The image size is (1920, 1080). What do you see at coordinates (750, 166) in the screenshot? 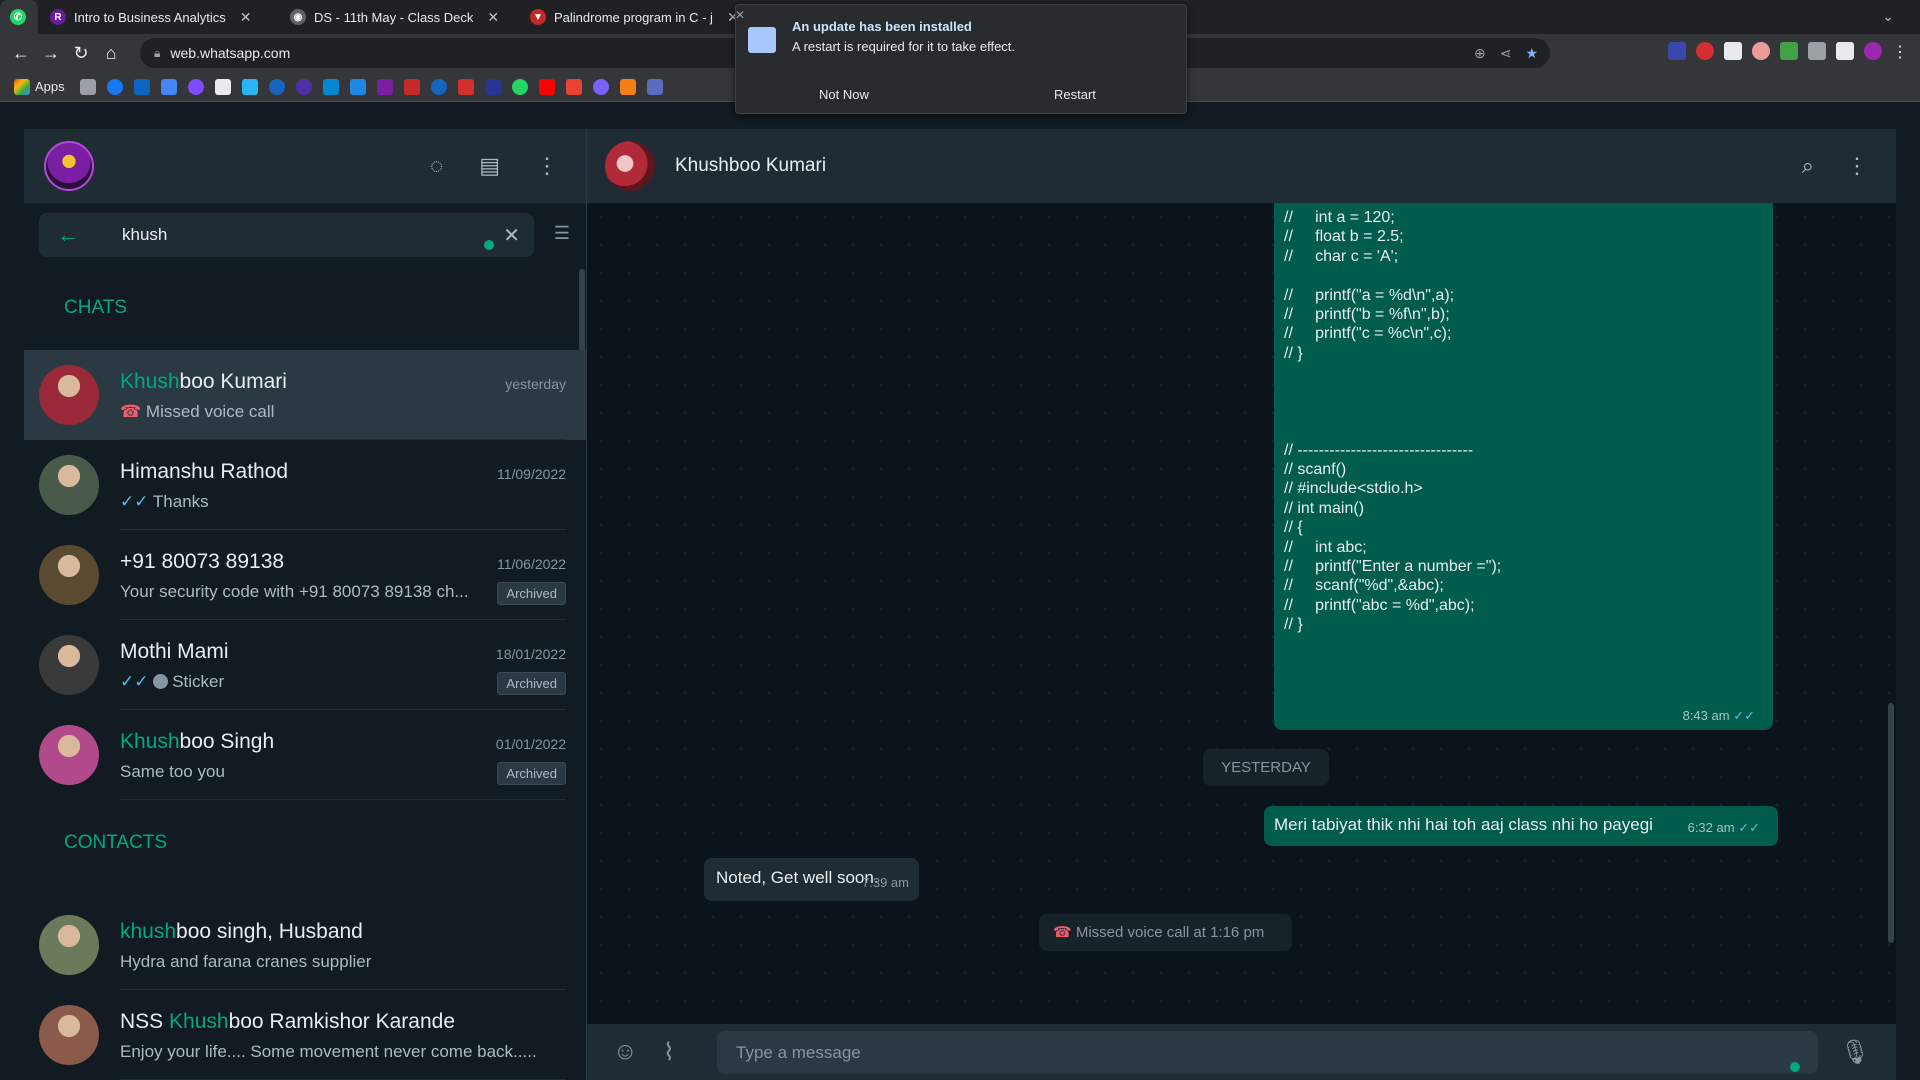
I see `contact-name: Khushboo Kumari` at bounding box center [750, 166].